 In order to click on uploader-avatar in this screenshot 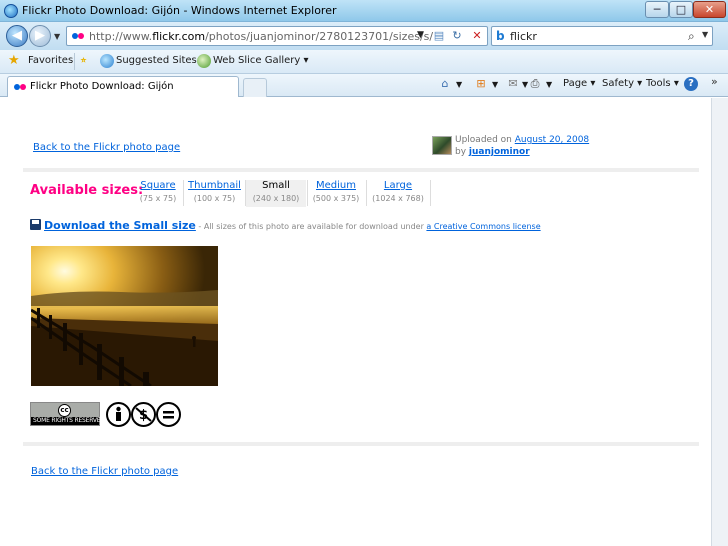, I will do `click(442, 145)`.